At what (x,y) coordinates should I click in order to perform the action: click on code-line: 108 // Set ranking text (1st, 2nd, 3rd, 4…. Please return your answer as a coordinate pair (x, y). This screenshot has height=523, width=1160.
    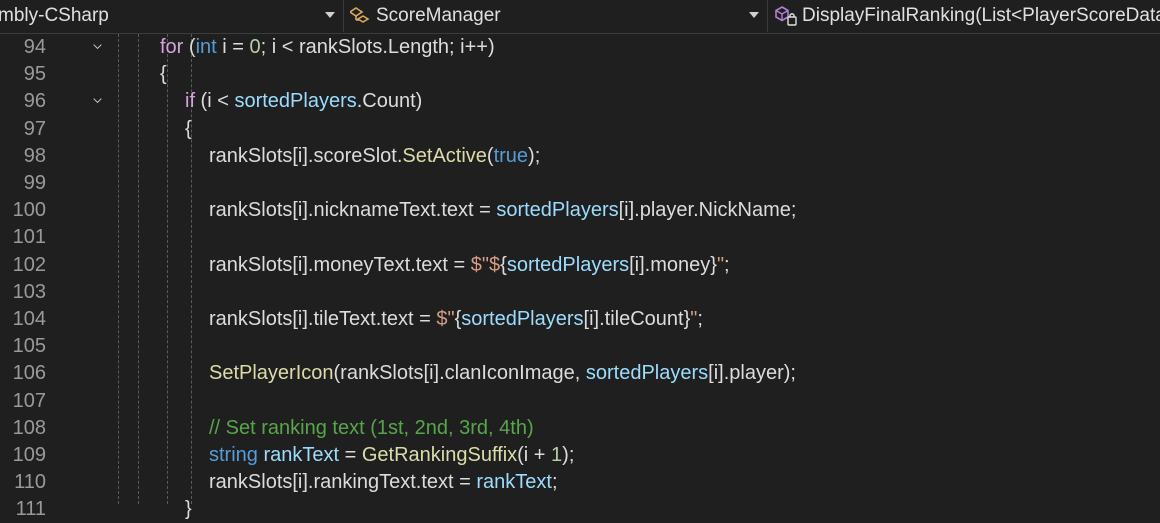
    Looking at the image, I should click on (580, 428).